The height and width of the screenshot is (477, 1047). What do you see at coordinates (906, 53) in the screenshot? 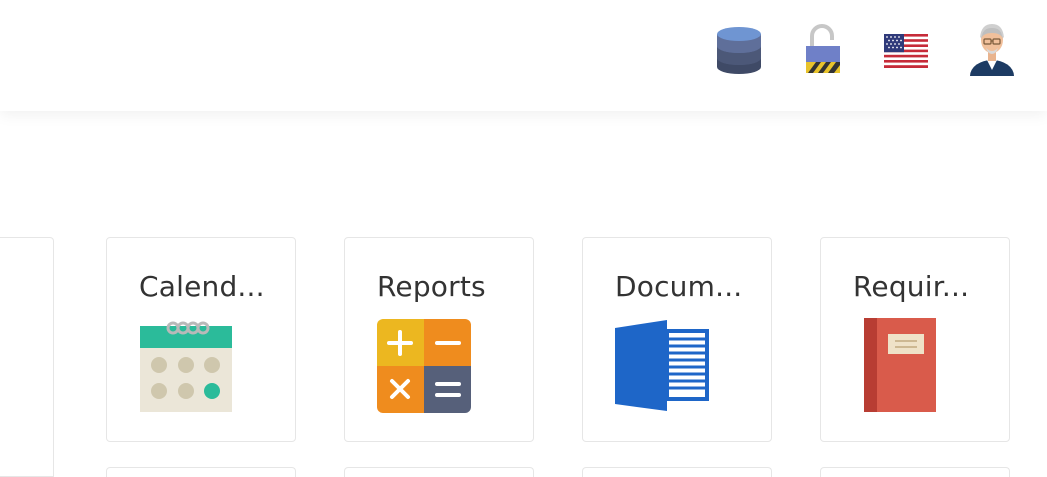
I see `us-flag-icon` at bounding box center [906, 53].